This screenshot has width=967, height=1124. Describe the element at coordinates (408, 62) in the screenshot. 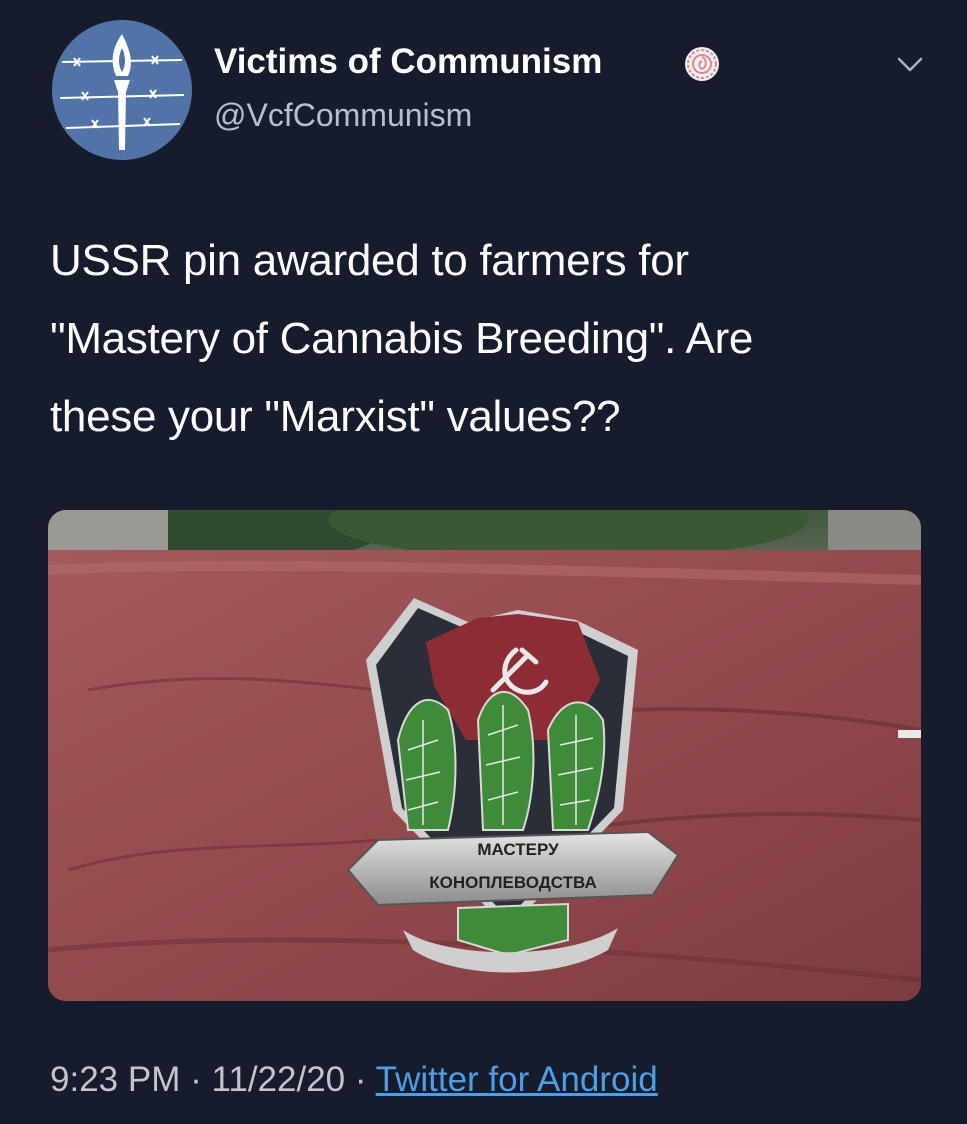

I see `display-name: Victims of Communism` at that location.